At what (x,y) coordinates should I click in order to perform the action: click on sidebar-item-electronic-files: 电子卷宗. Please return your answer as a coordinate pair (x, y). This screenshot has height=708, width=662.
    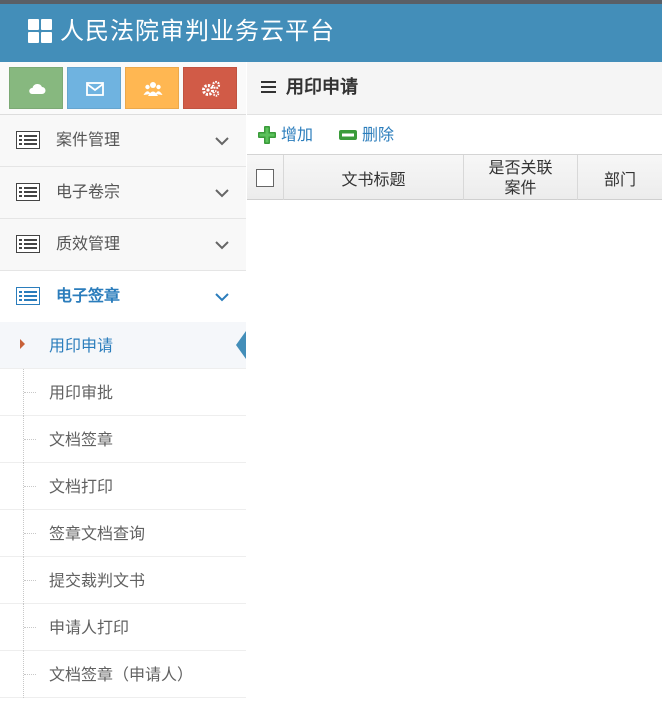
    Looking at the image, I should click on (123, 193).